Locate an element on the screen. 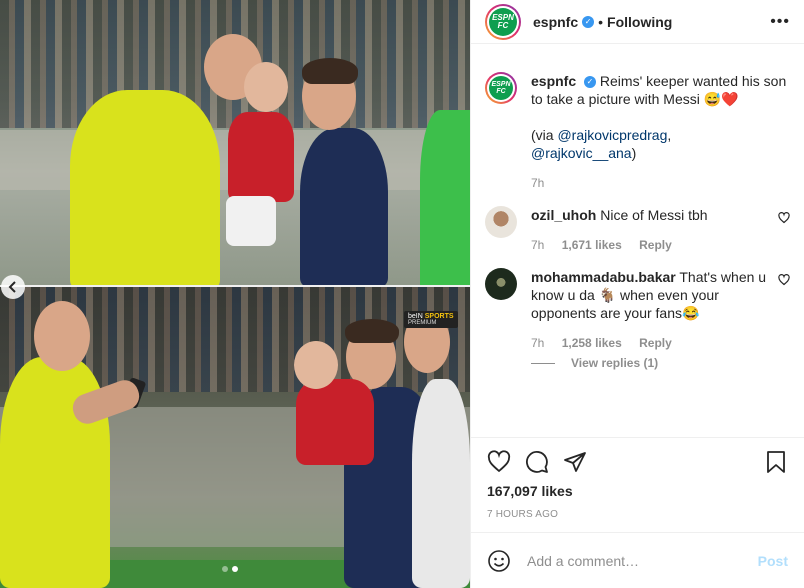  keeper-figure is located at coordinates (145, 187).